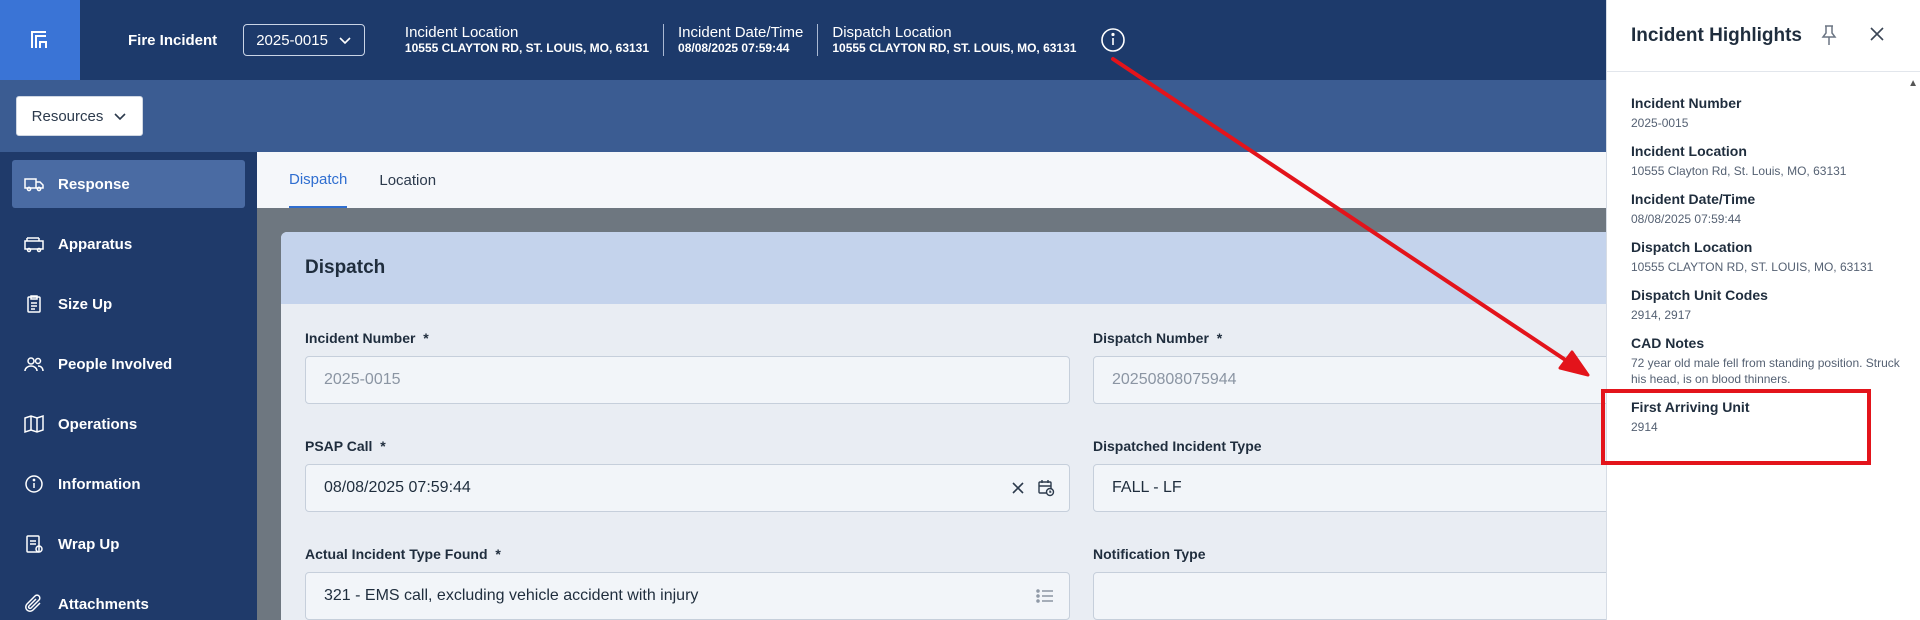 The height and width of the screenshot is (620, 1920). What do you see at coordinates (33, 603) in the screenshot?
I see `paperclip-icon` at bounding box center [33, 603].